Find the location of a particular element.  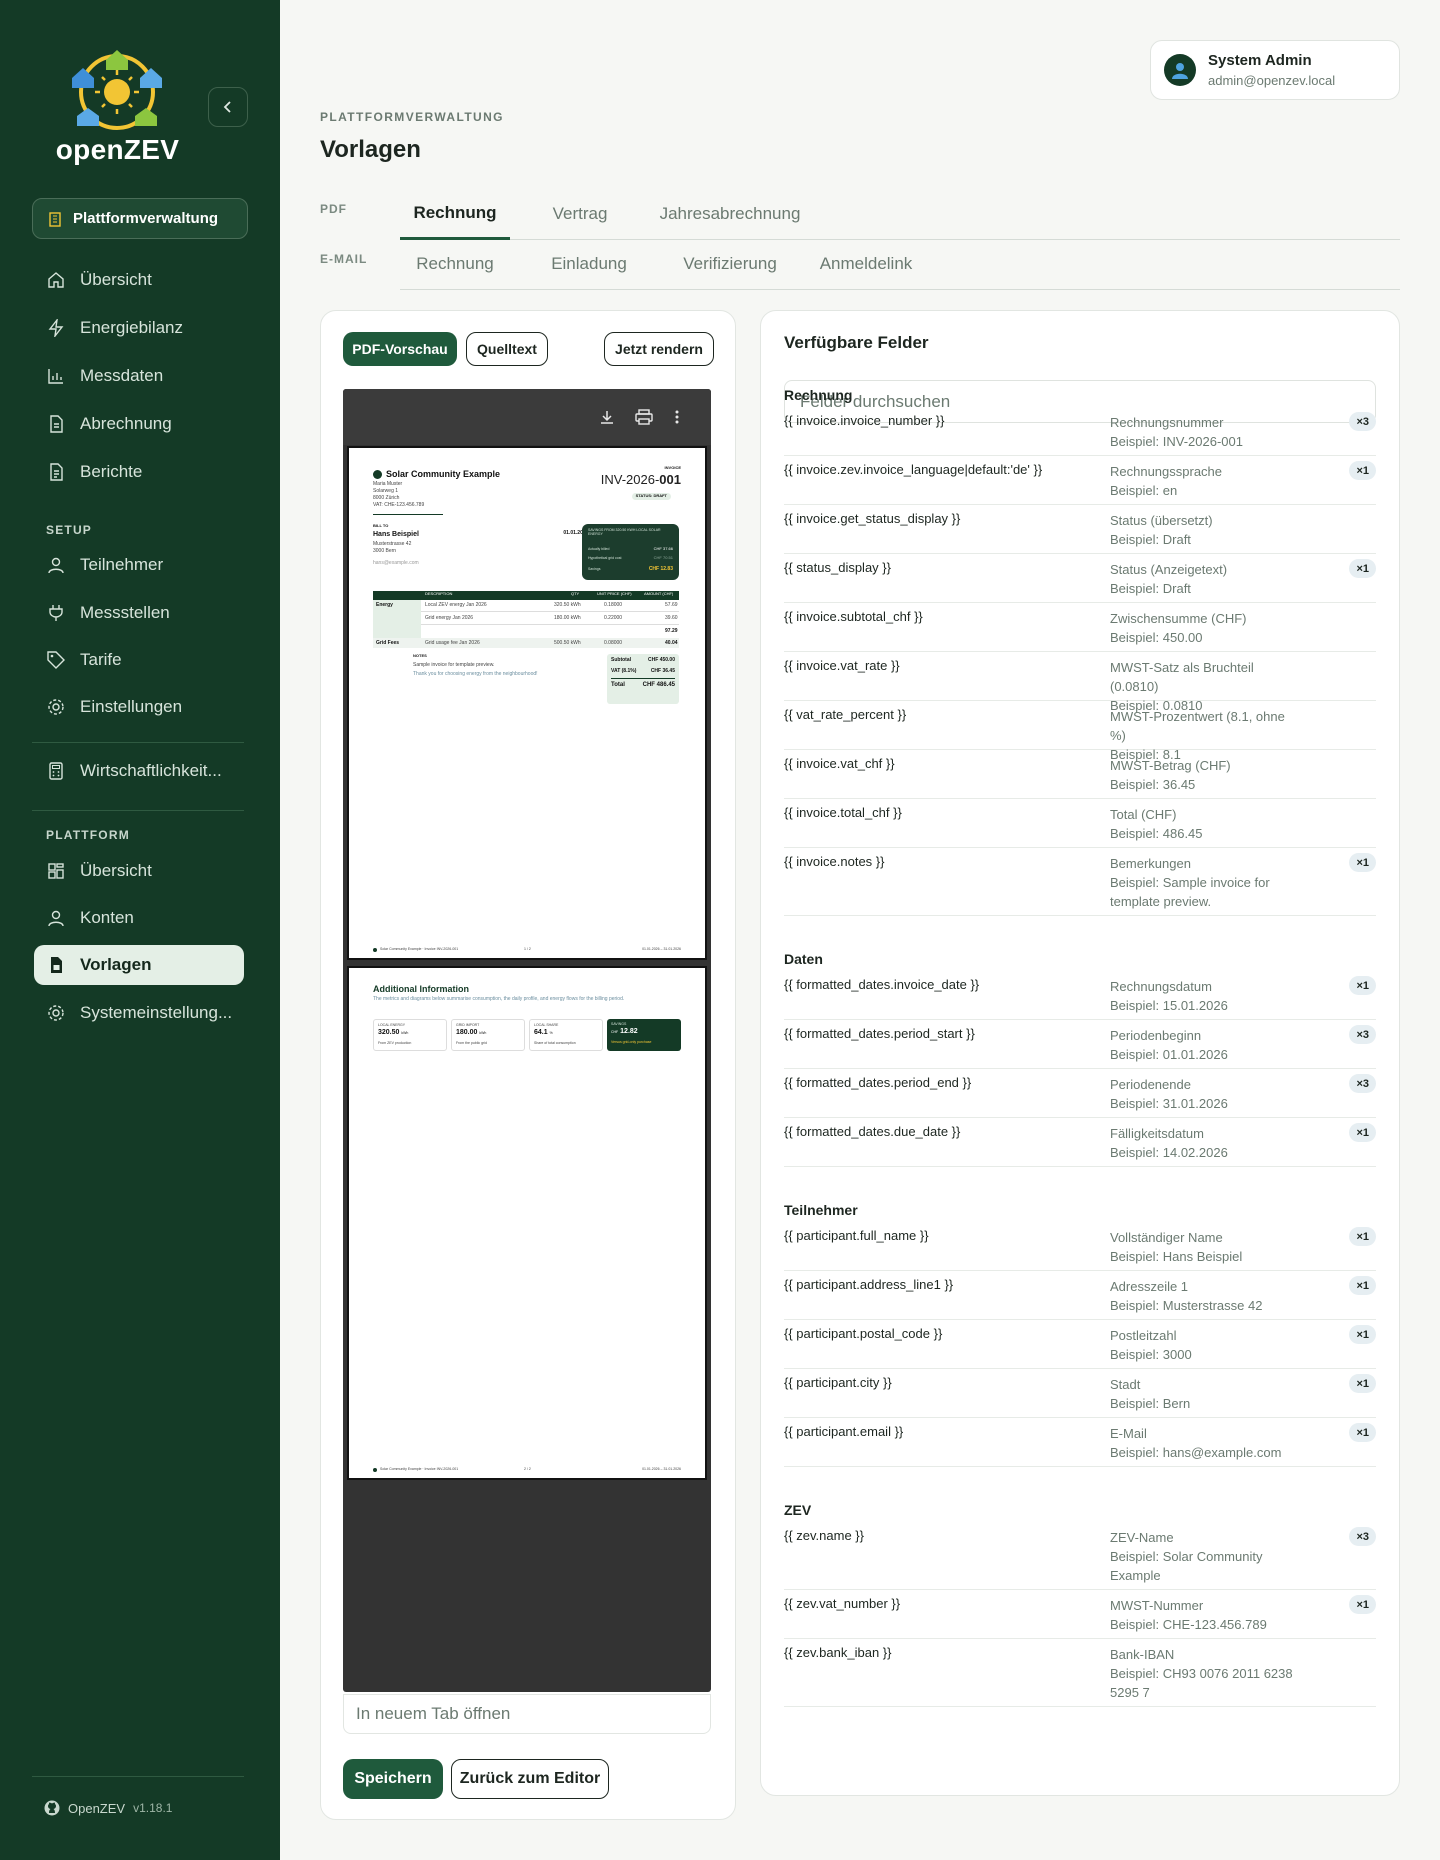

nav-item-abrechnung: Abrechnung is located at coordinates (139, 424).